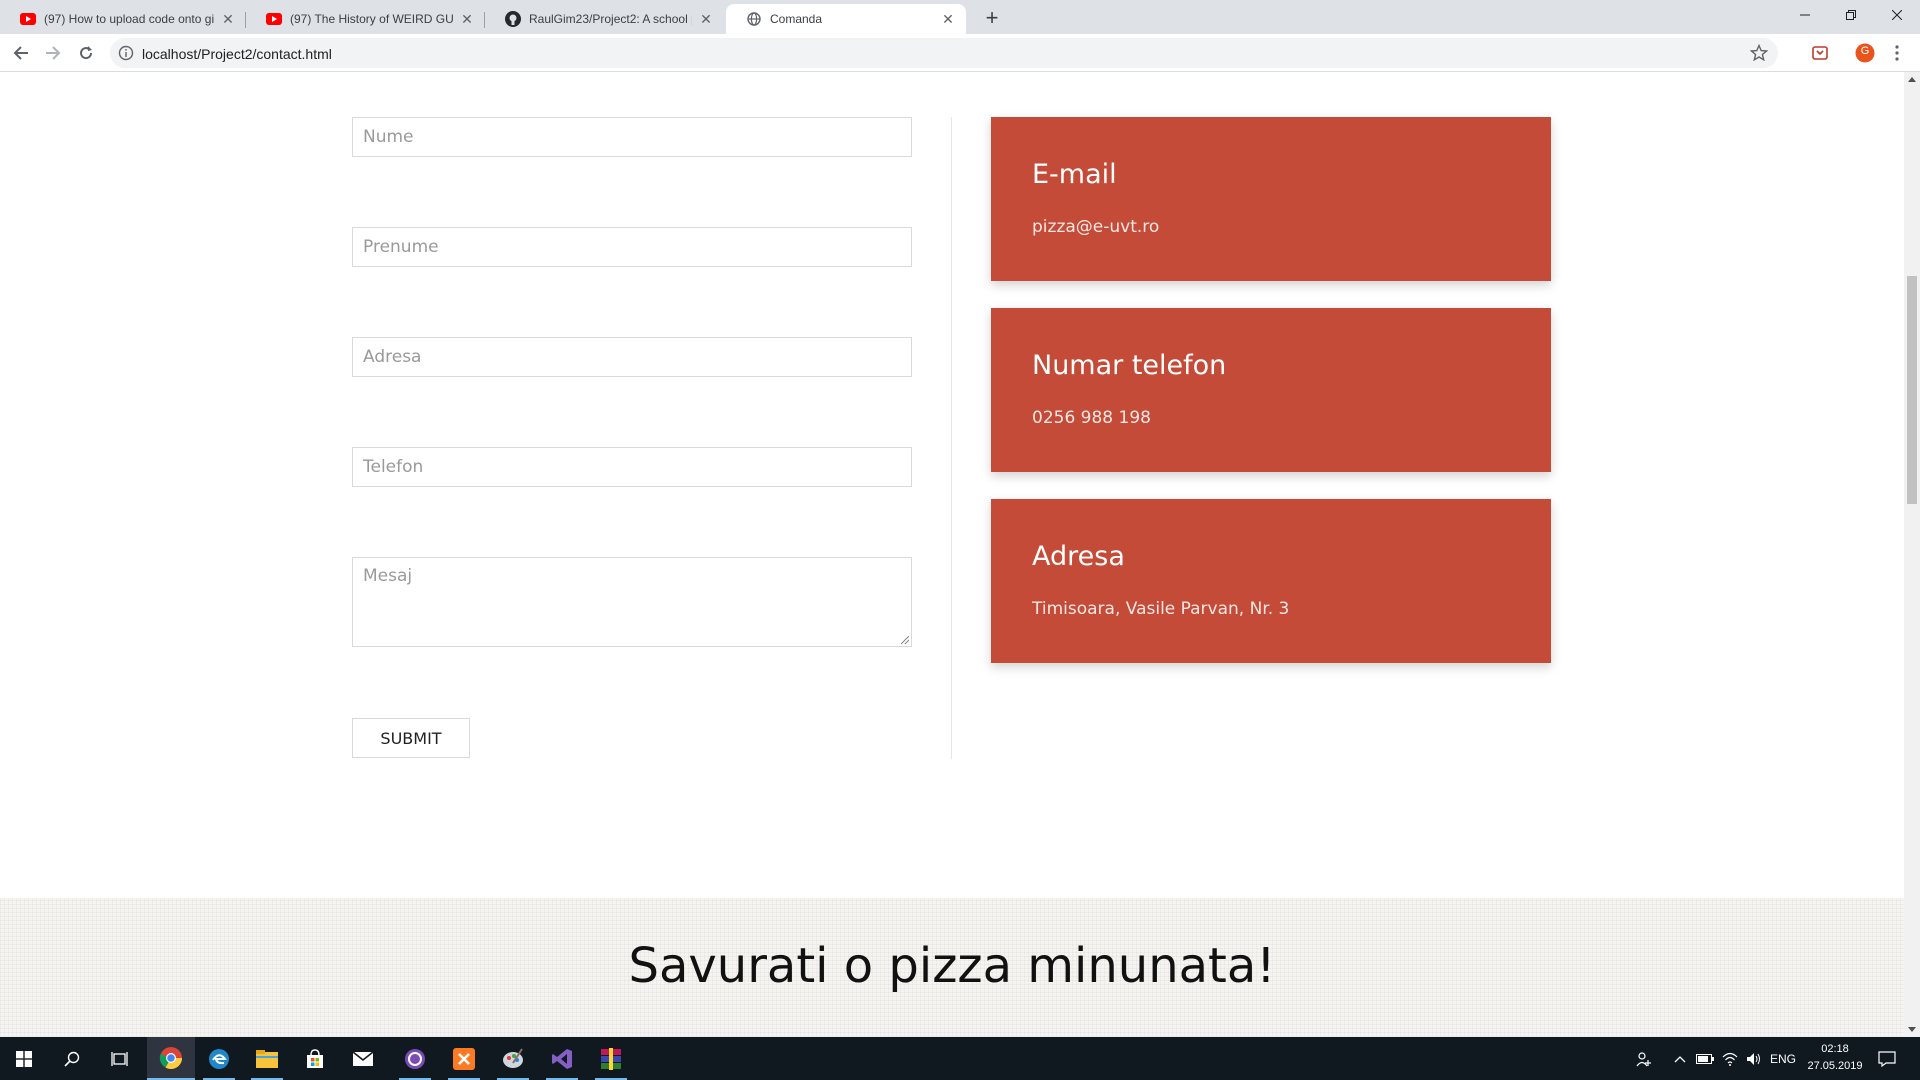 This screenshot has height=1080, width=1920. What do you see at coordinates (1784, 1058) in the screenshot?
I see `language-indicator: ENG` at bounding box center [1784, 1058].